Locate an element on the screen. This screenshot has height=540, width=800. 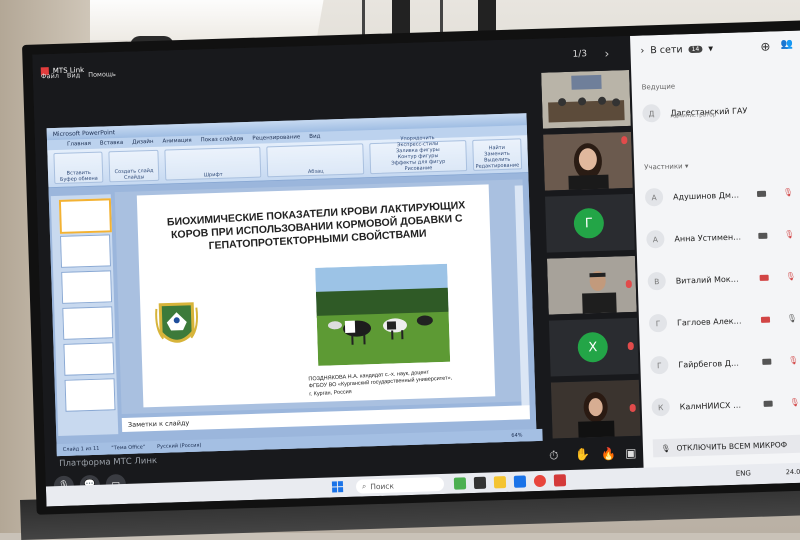
avatar: Х is located at coordinates (593, 347).